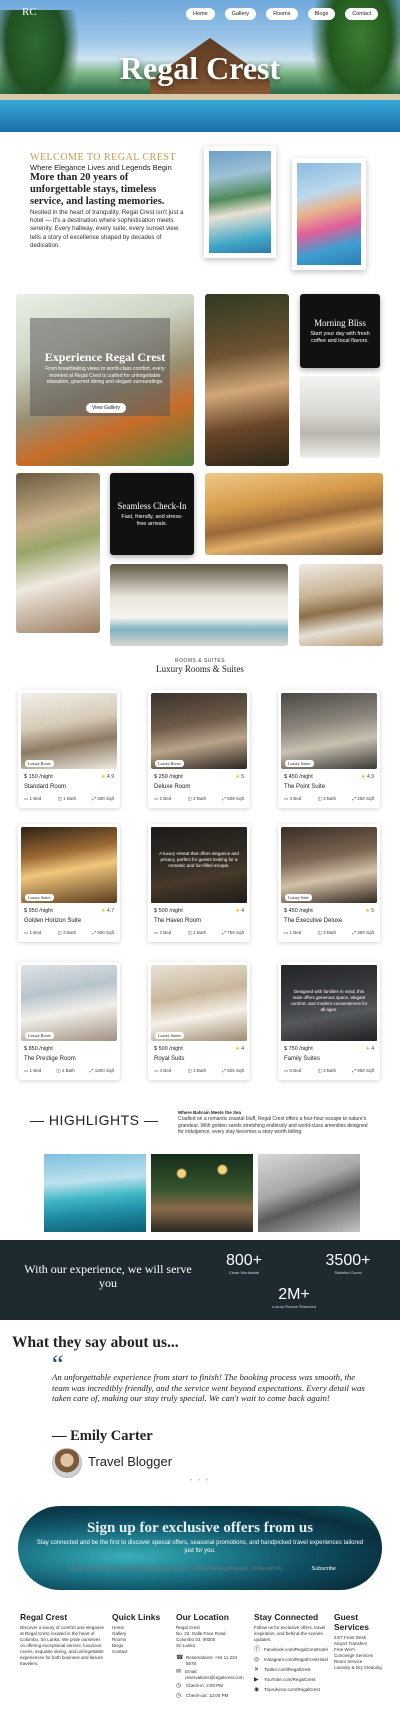 This screenshot has width=400, height=1722. What do you see at coordinates (199, 1071) in the screenshot?
I see `room-meta: ▭ 4 Bed ◫ 3 Bath ⤢ 825 Sqft` at bounding box center [199, 1071].